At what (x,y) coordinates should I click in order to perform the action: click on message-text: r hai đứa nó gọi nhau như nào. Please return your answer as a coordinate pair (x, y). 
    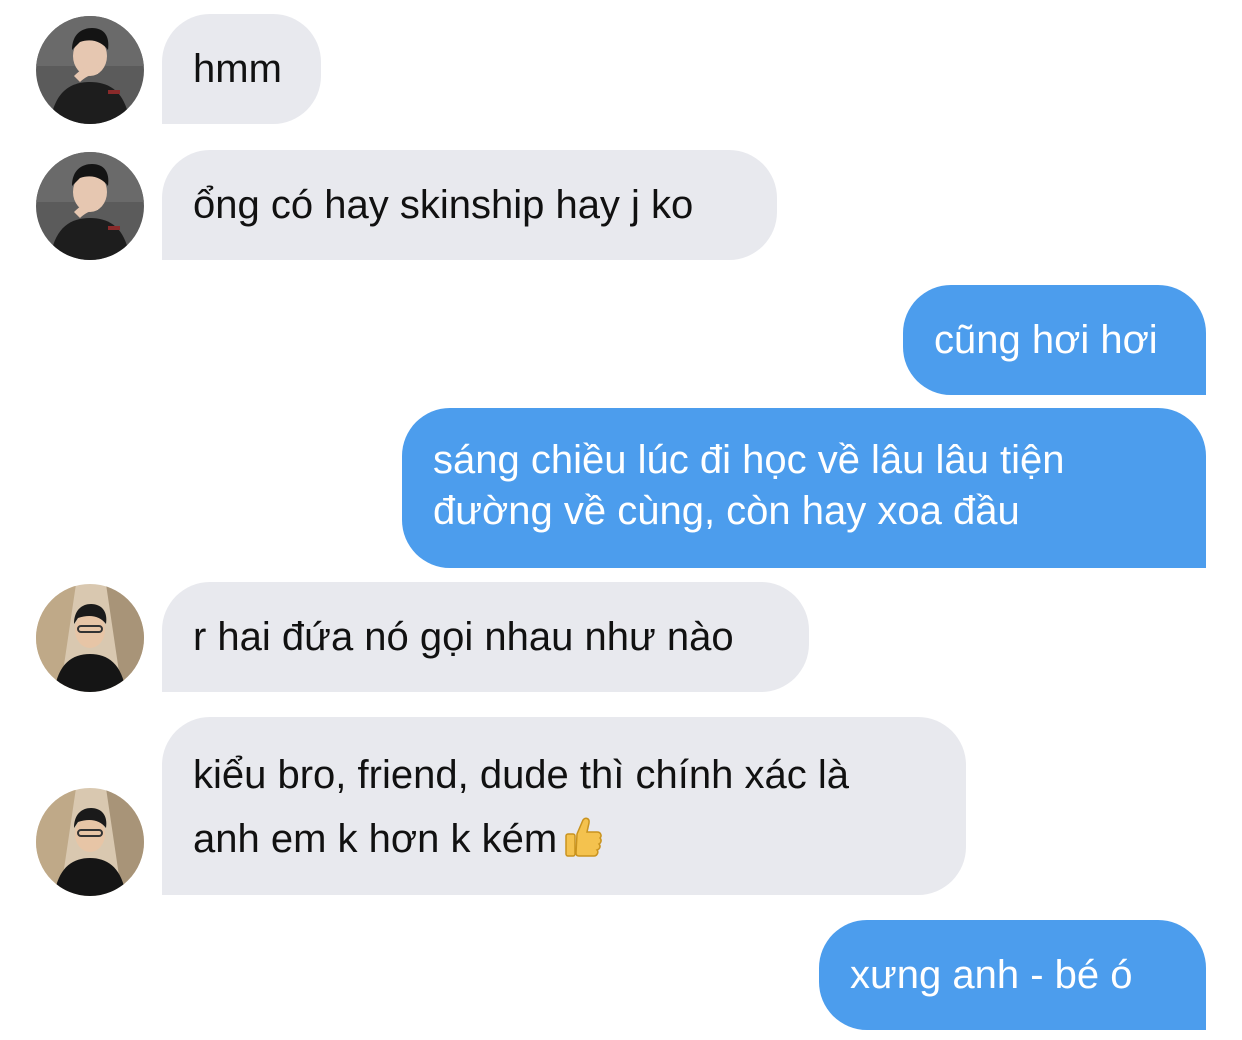
    Looking at the image, I should click on (463, 637).